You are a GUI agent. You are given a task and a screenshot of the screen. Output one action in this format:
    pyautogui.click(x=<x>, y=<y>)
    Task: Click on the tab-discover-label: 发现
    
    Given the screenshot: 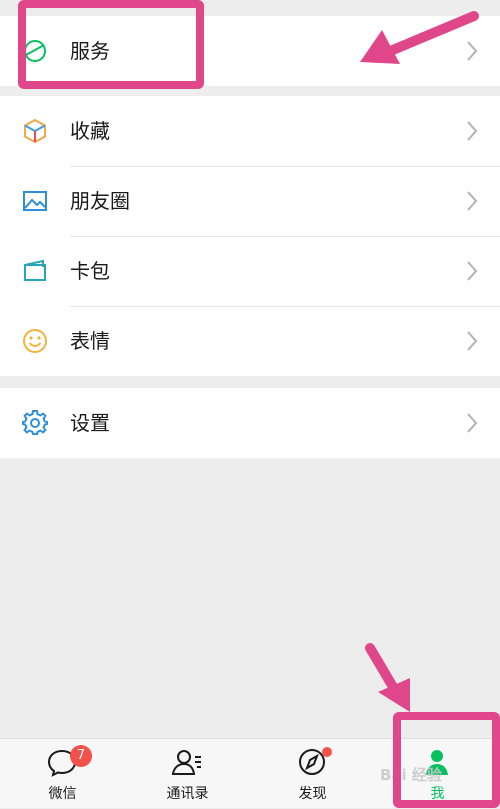 What is the action you would take?
    pyautogui.click(x=312, y=794)
    